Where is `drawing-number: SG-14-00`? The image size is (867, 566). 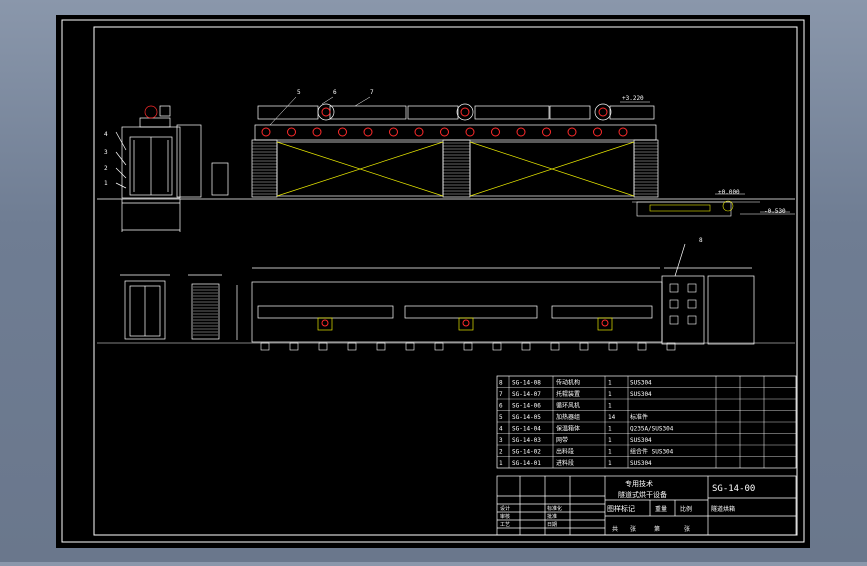
drawing-number: SG-14-00 is located at coordinates (733, 489).